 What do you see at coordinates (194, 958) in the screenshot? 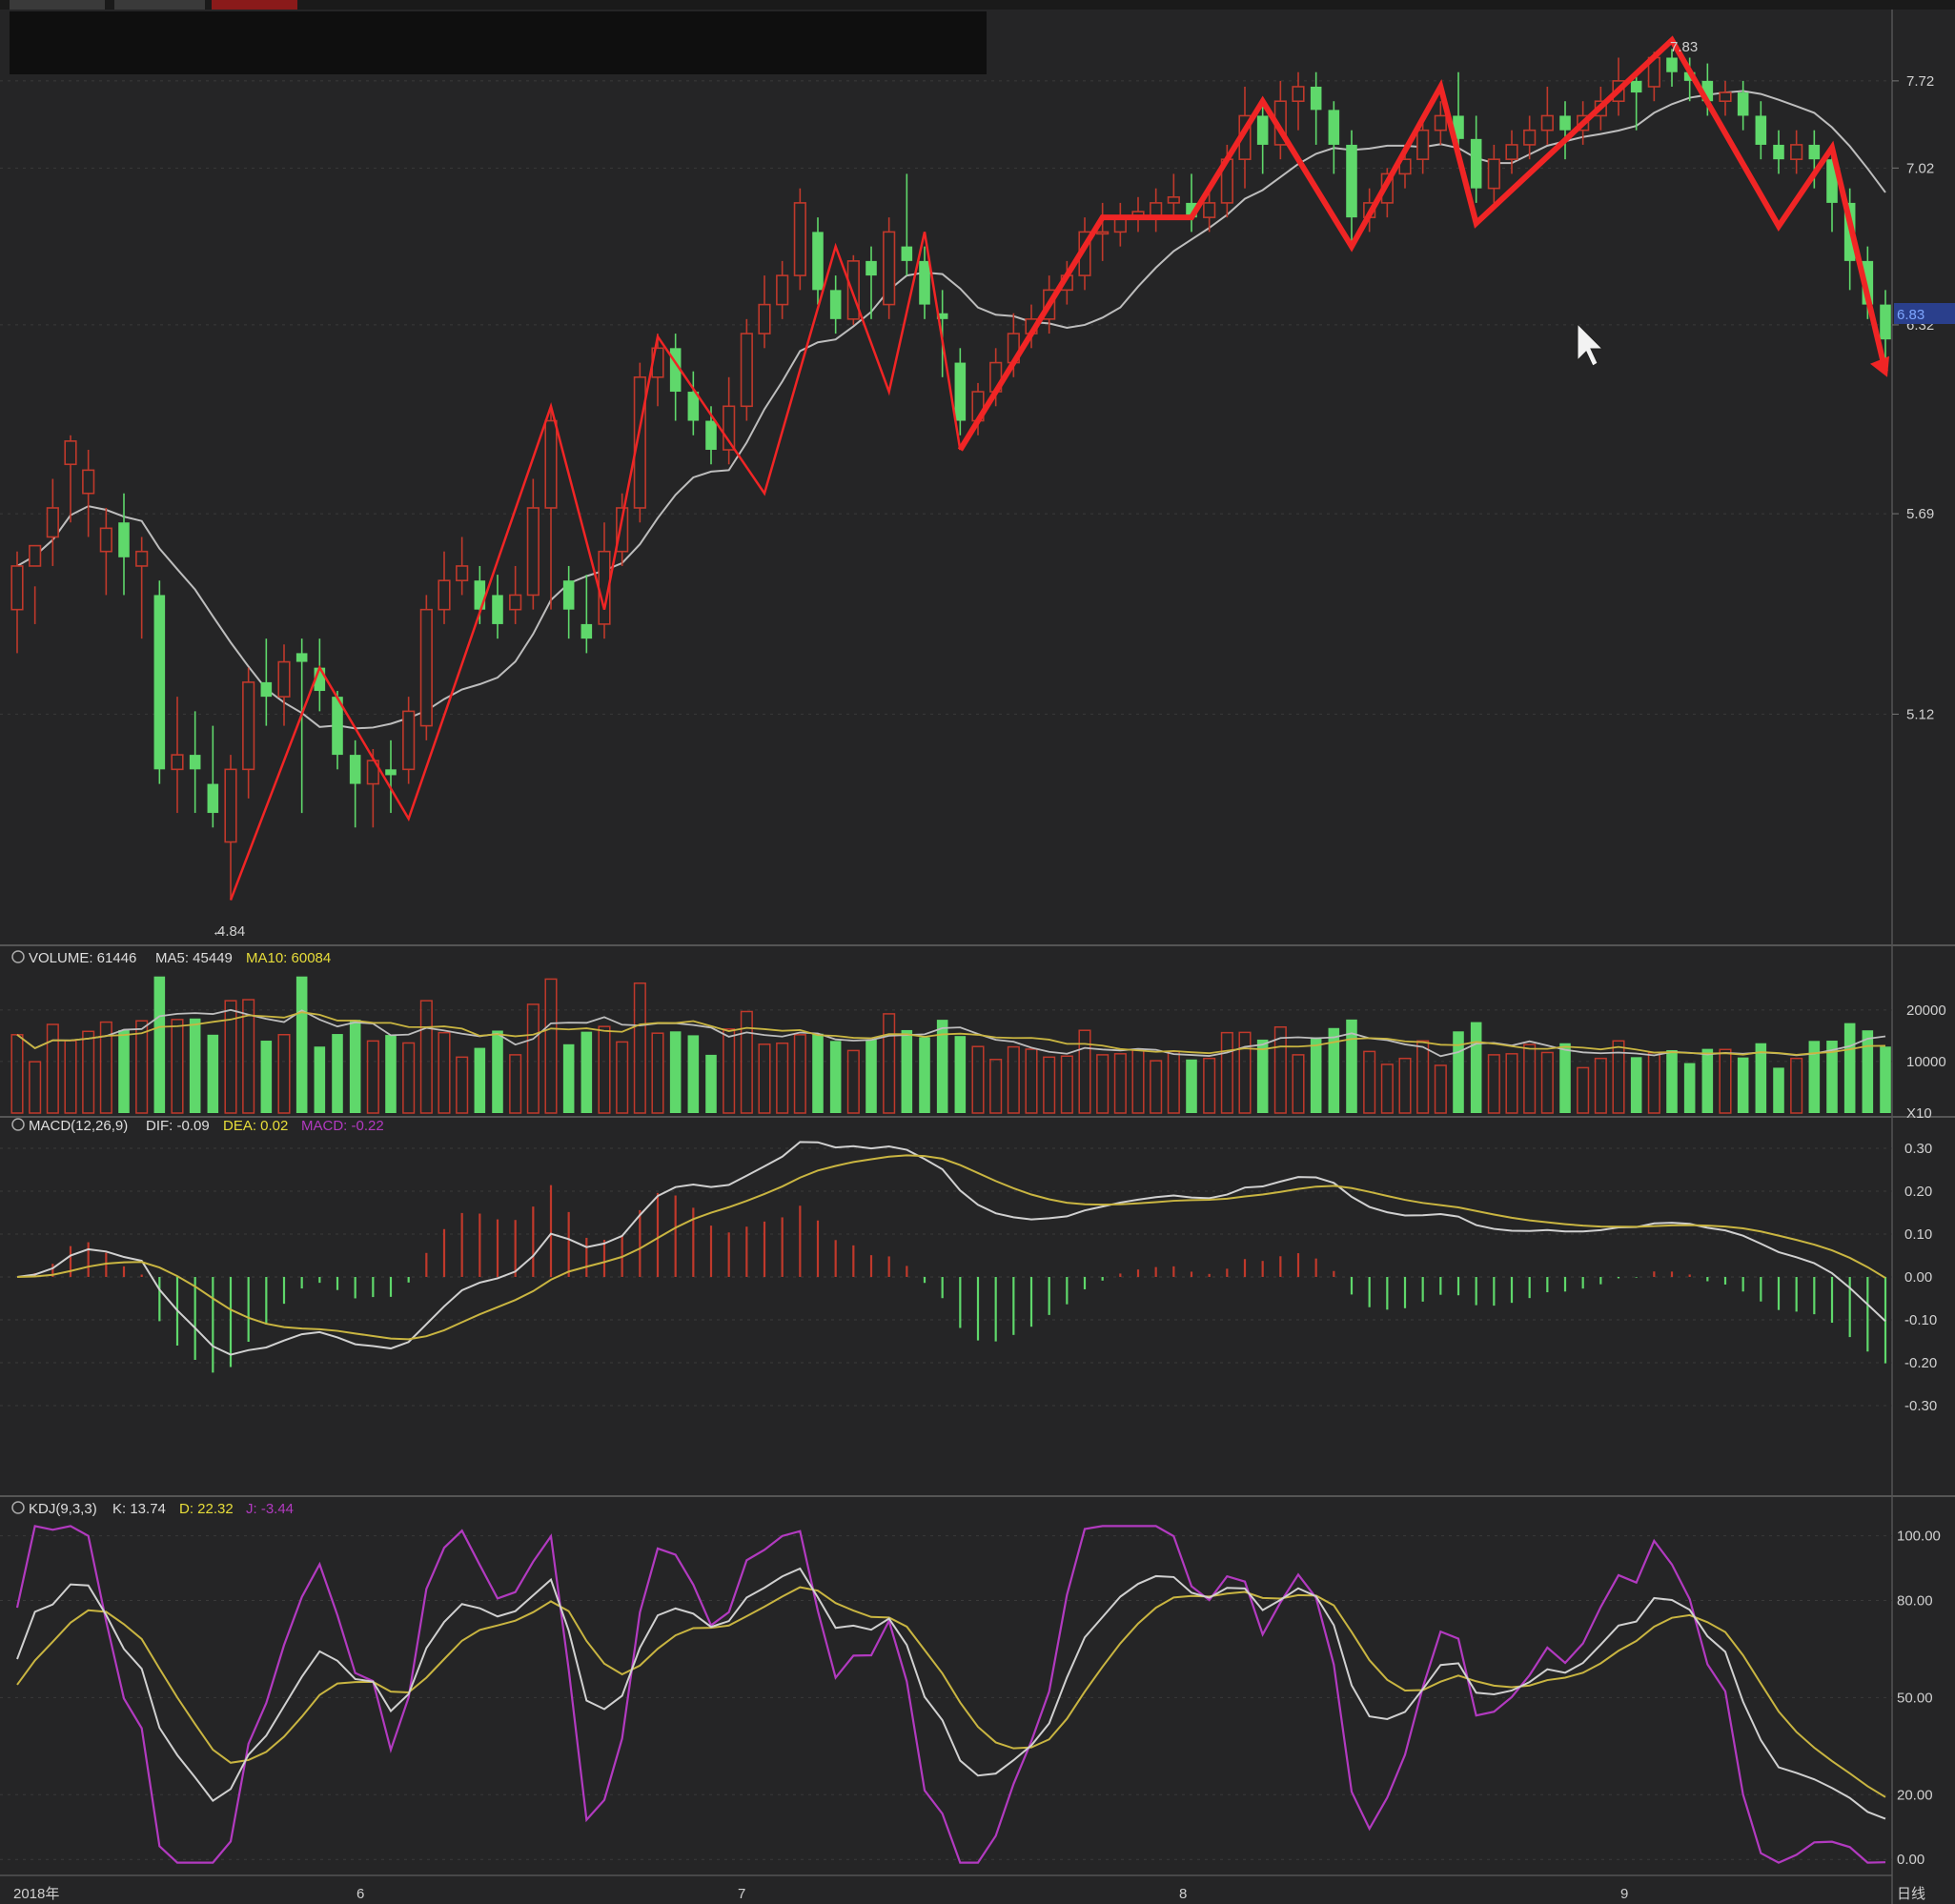
I see `volume-ma5-label: MA5: 45449` at bounding box center [194, 958].